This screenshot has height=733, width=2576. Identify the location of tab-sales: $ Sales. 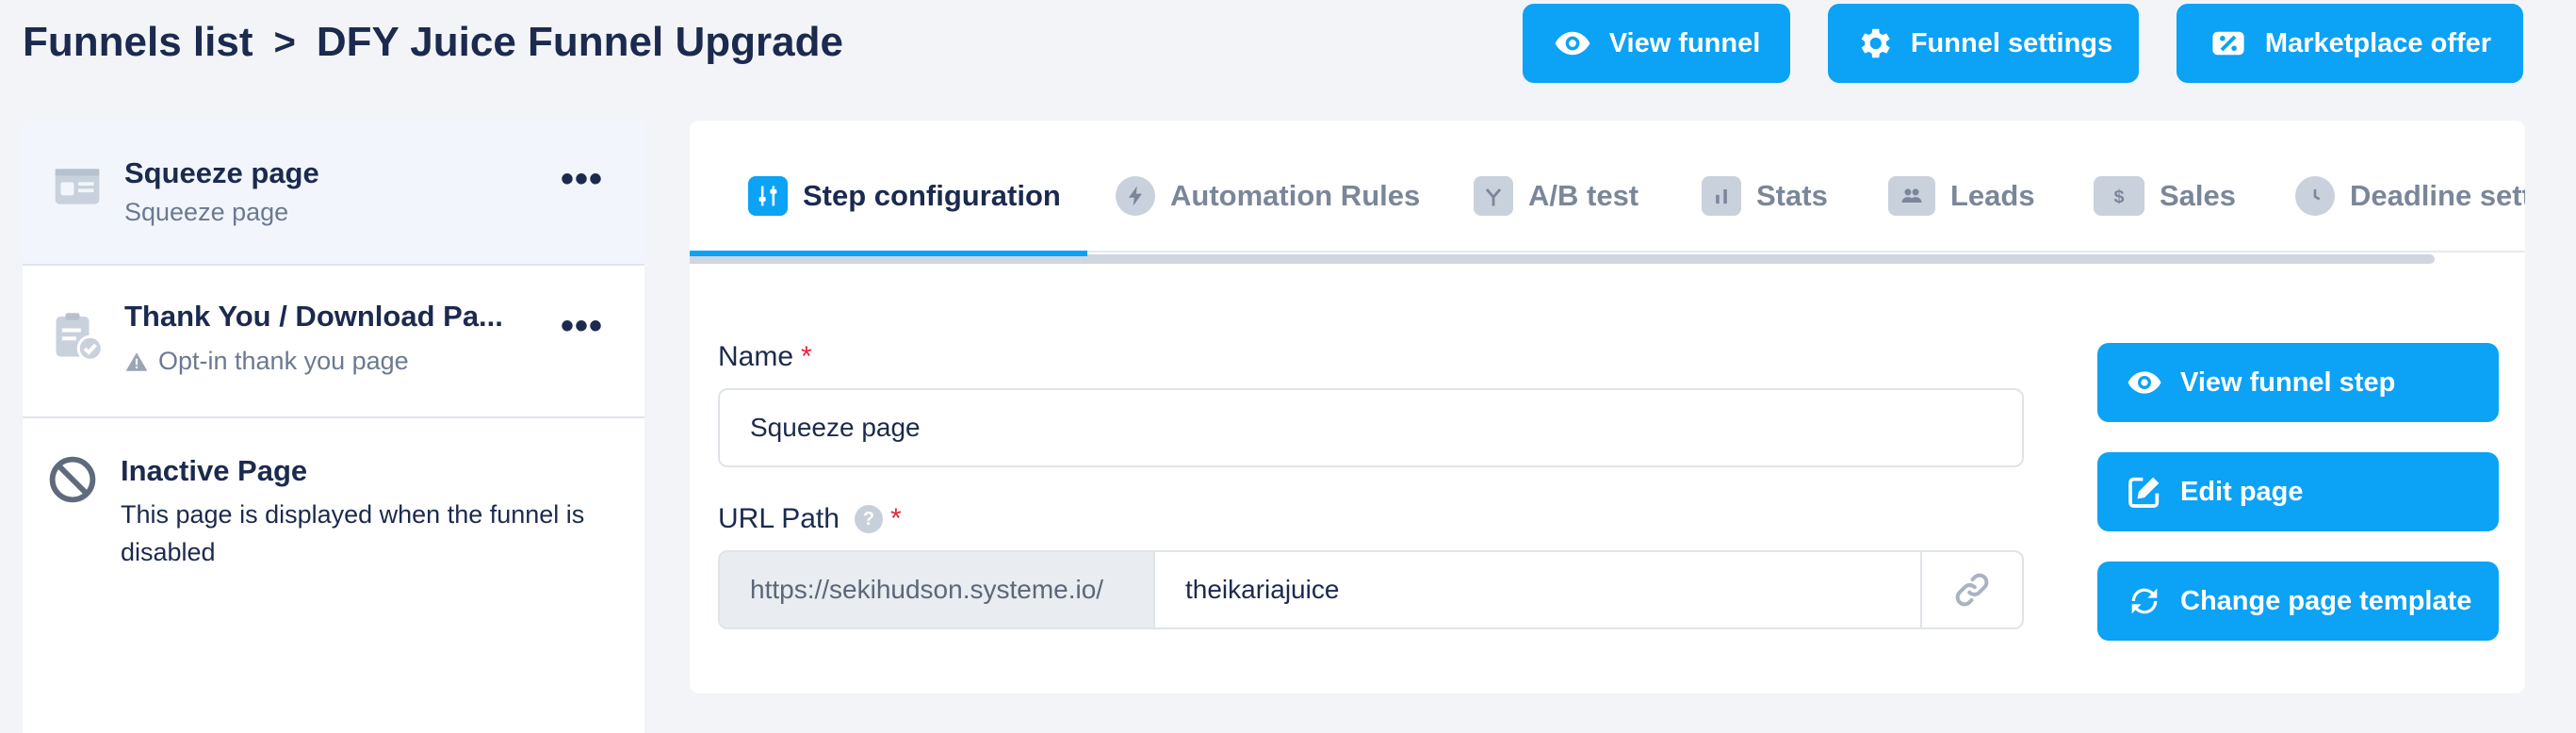
(2165, 196).